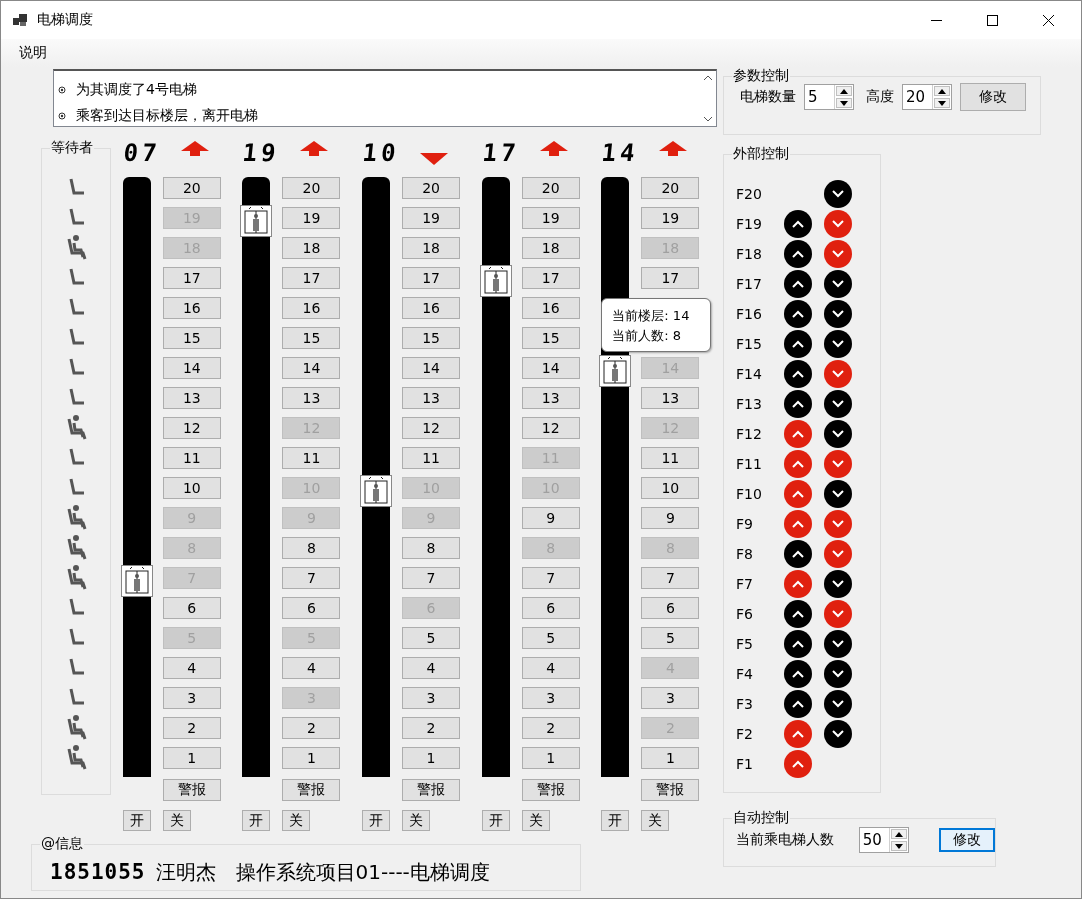 The image size is (1082, 899). I want to click on close-icon, so click(1048, 20).